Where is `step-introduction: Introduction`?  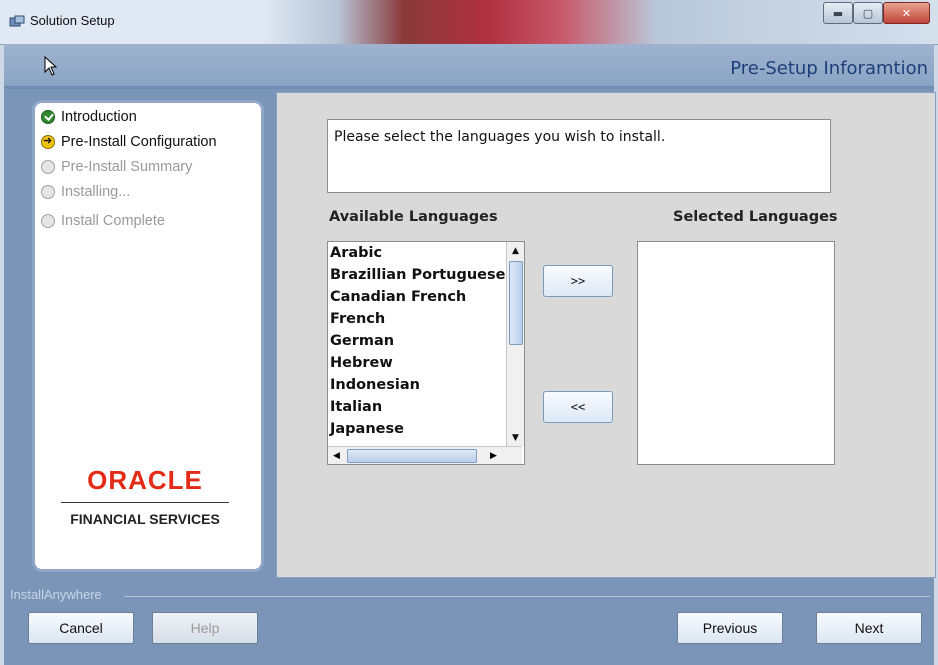
step-introduction: Introduction is located at coordinates (89, 117).